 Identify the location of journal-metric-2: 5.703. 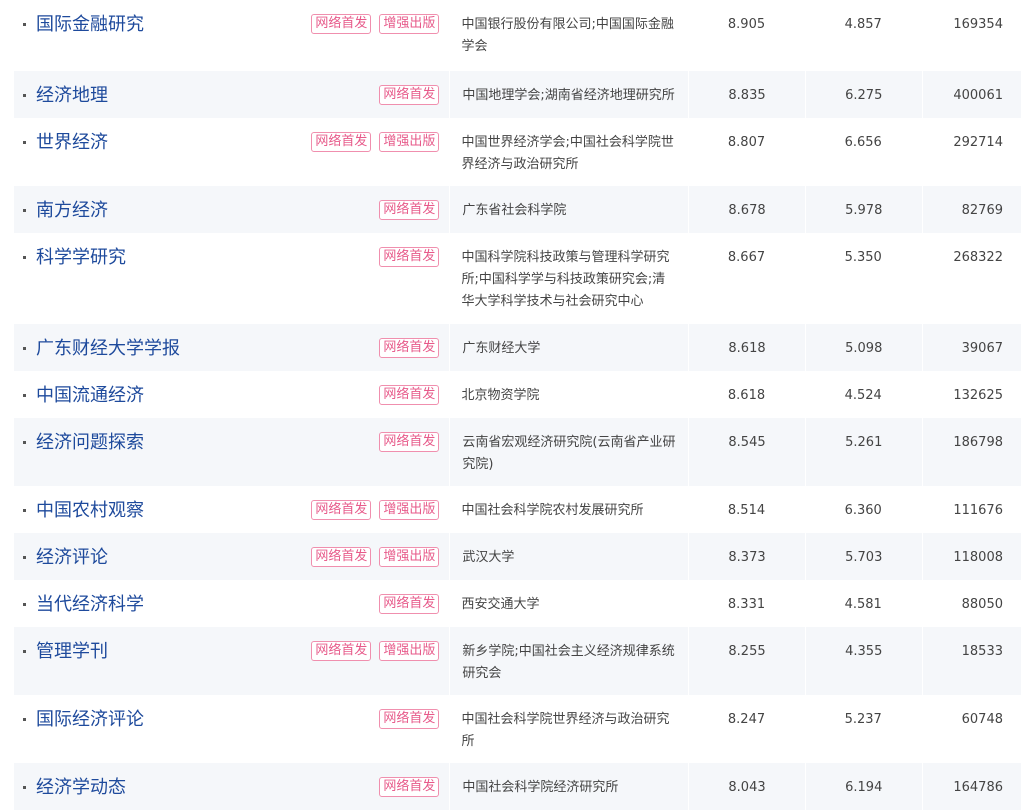
(863, 556).